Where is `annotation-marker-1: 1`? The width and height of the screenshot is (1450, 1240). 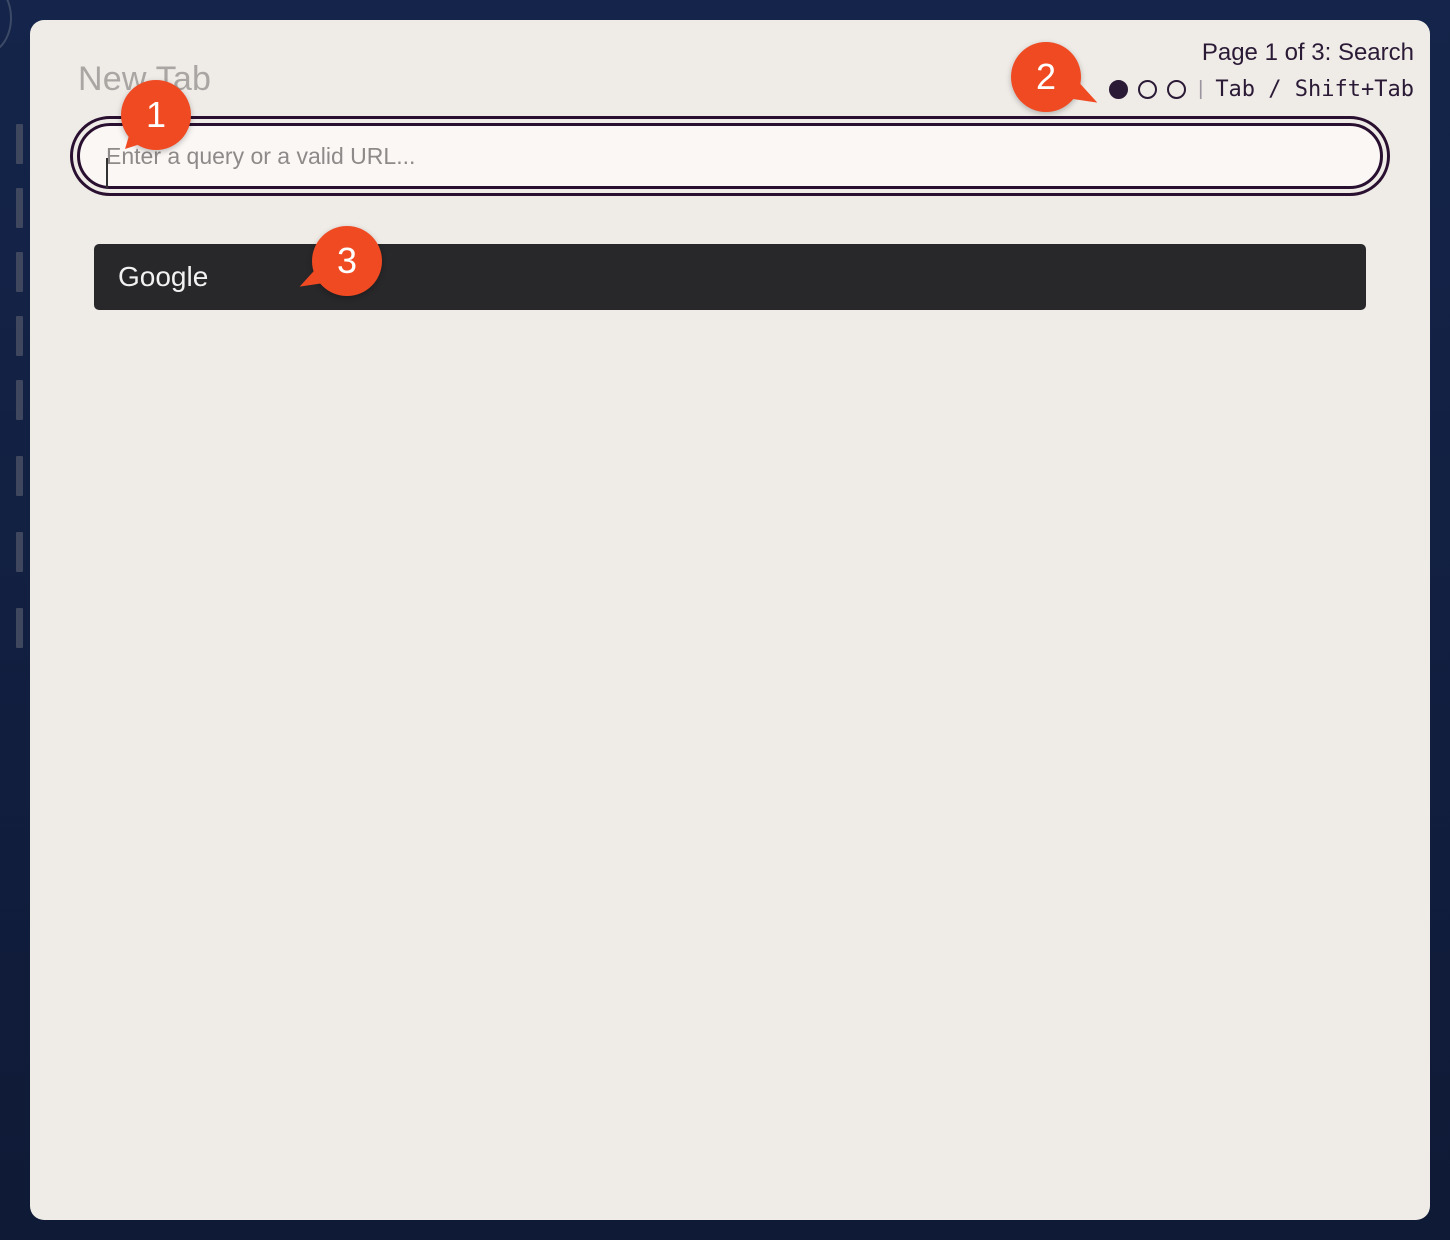
annotation-marker-1: 1 is located at coordinates (156, 115).